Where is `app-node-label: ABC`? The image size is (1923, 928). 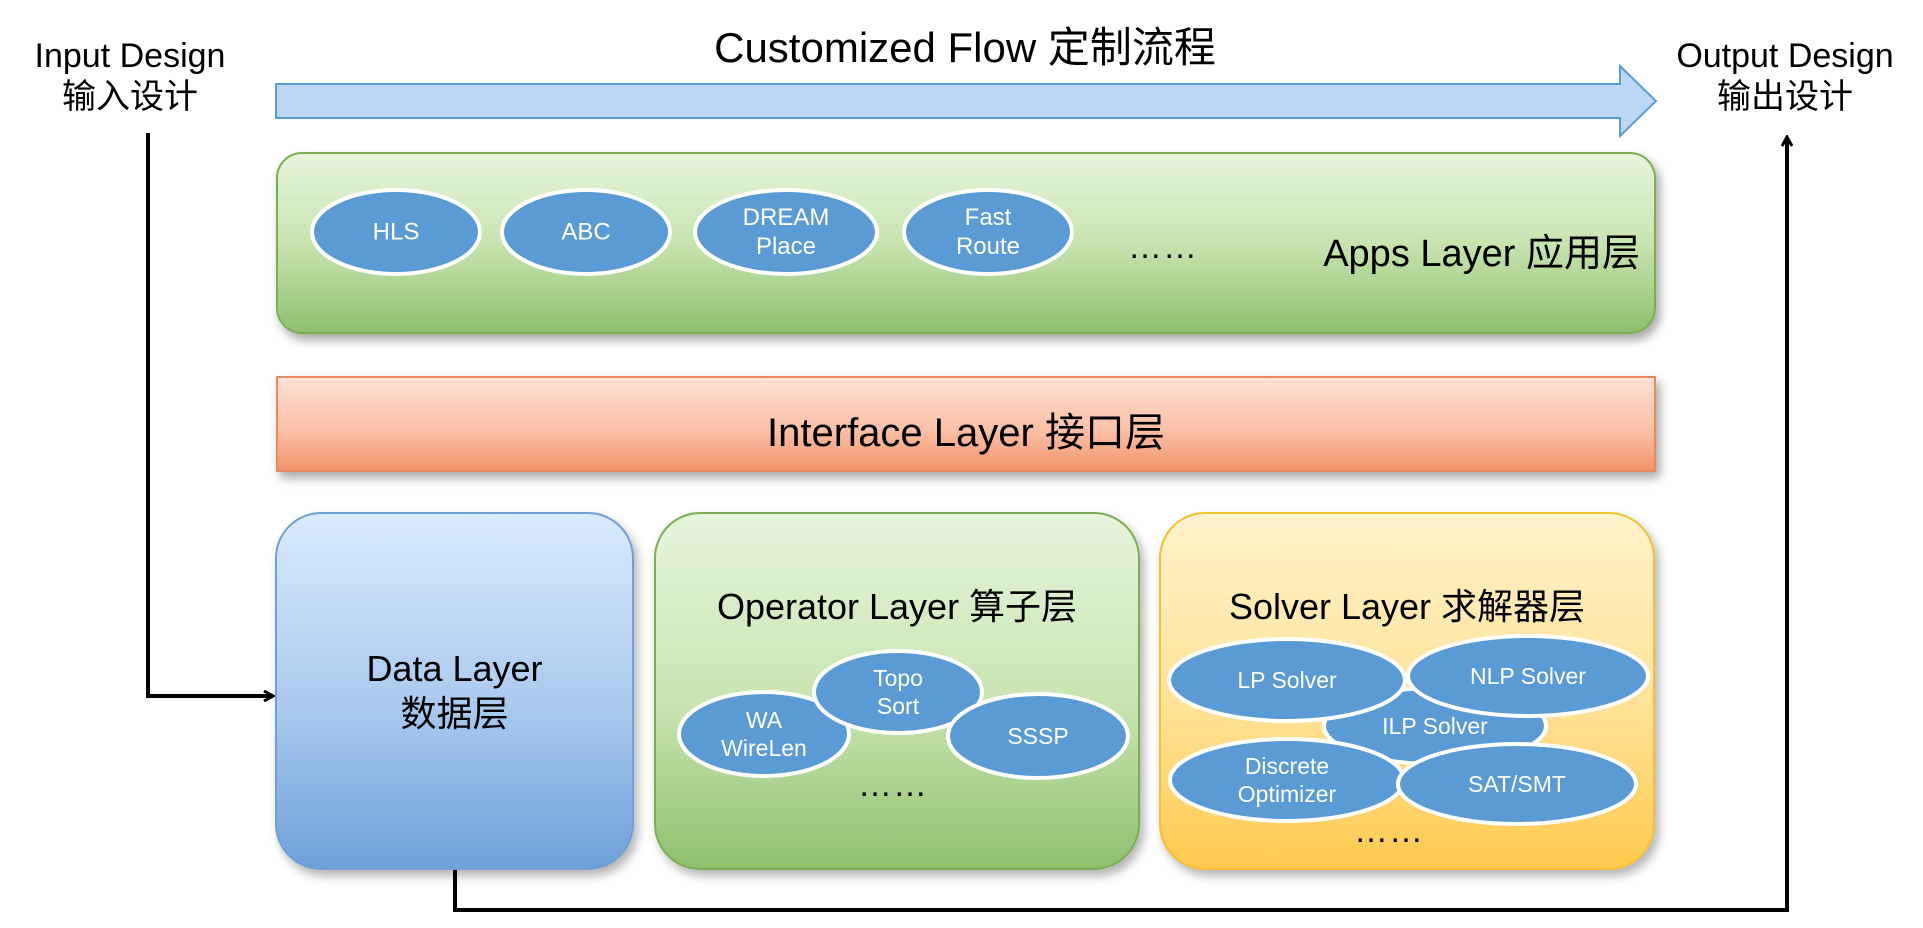 app-node-label: ABC is located at coordinates (585, 232).